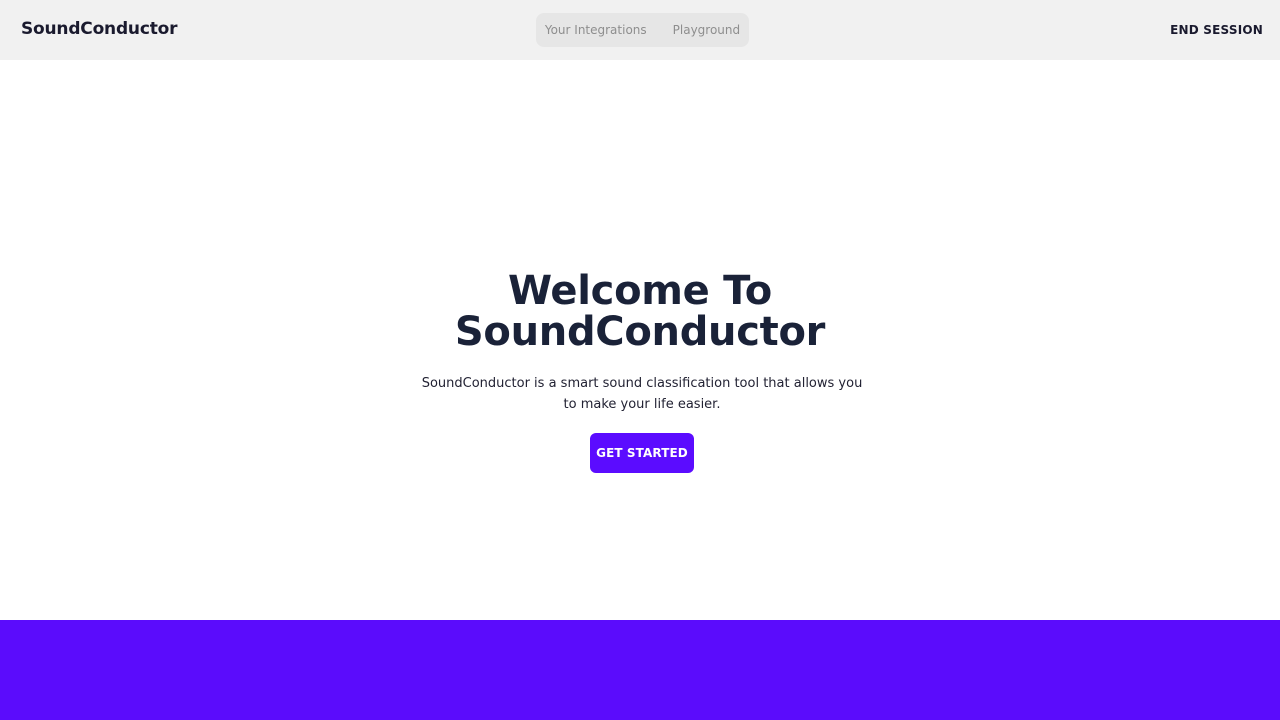 Image resolution: width=1280 pixels, height=720 pixels. I want to click on hero-title-line1: Welcome To, so click(640, 291).